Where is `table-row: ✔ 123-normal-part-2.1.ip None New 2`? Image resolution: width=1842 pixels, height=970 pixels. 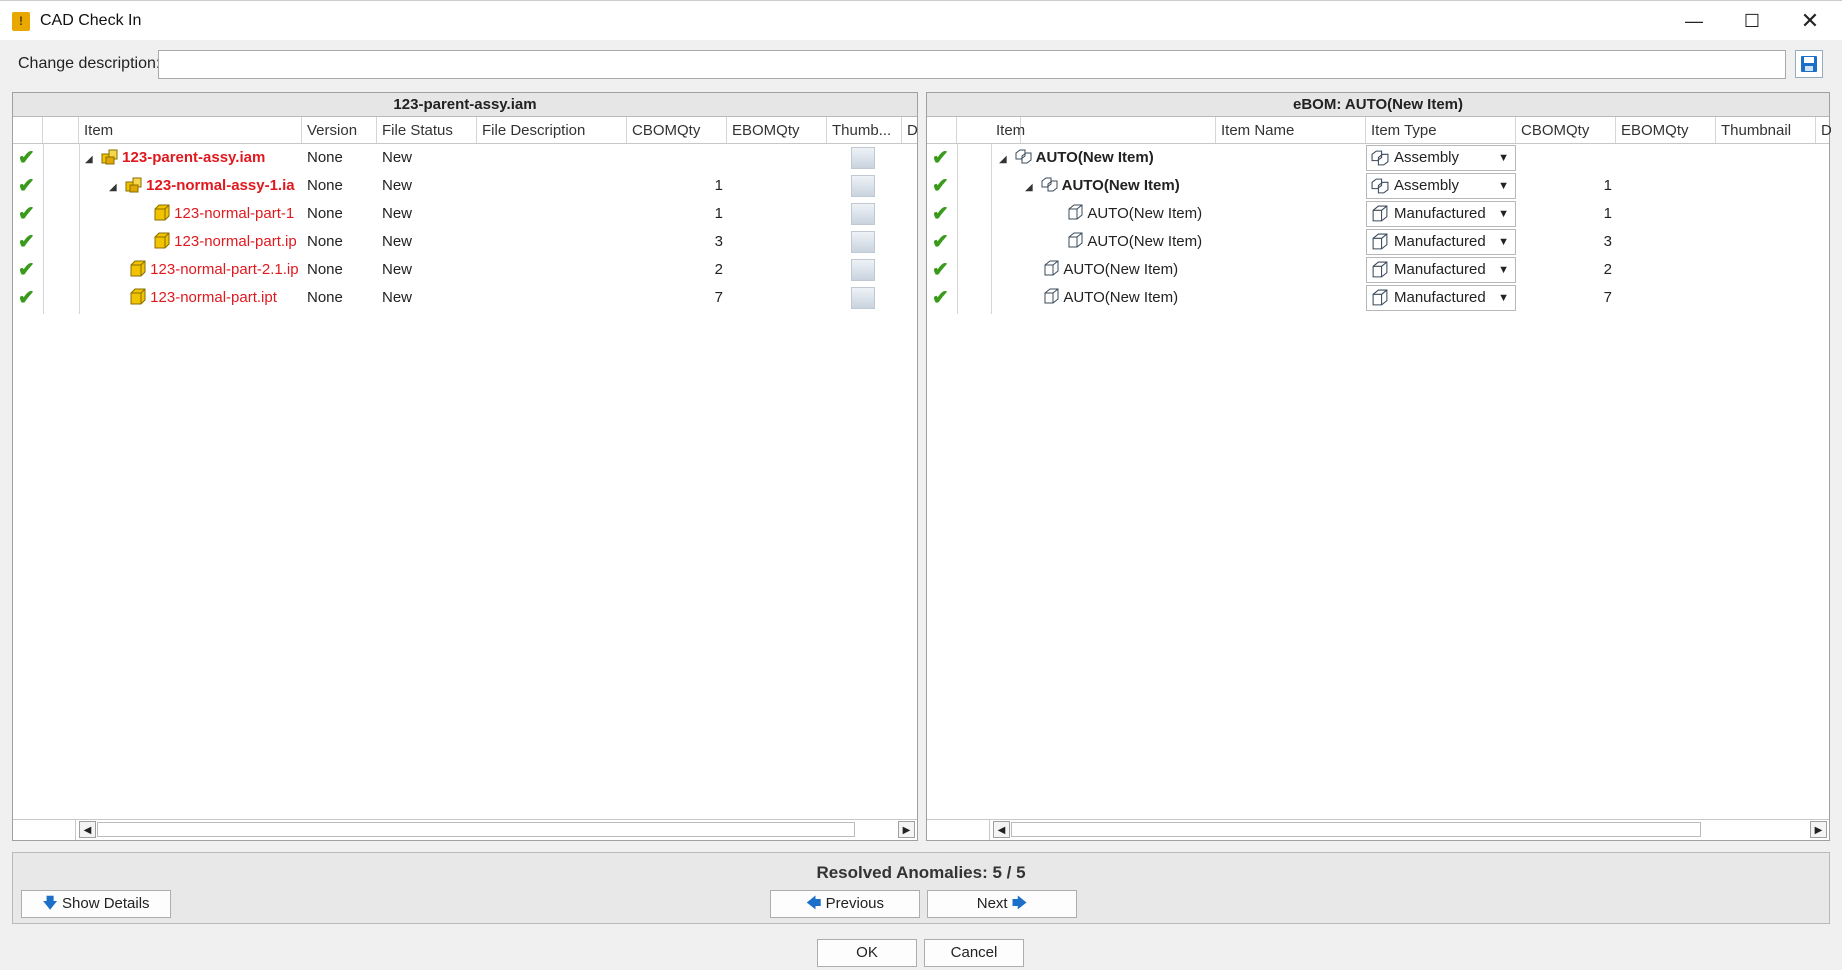 table-row: ✔ 123-normal-part-2.1.ip None New 2 is located at coordinates (465, 270).